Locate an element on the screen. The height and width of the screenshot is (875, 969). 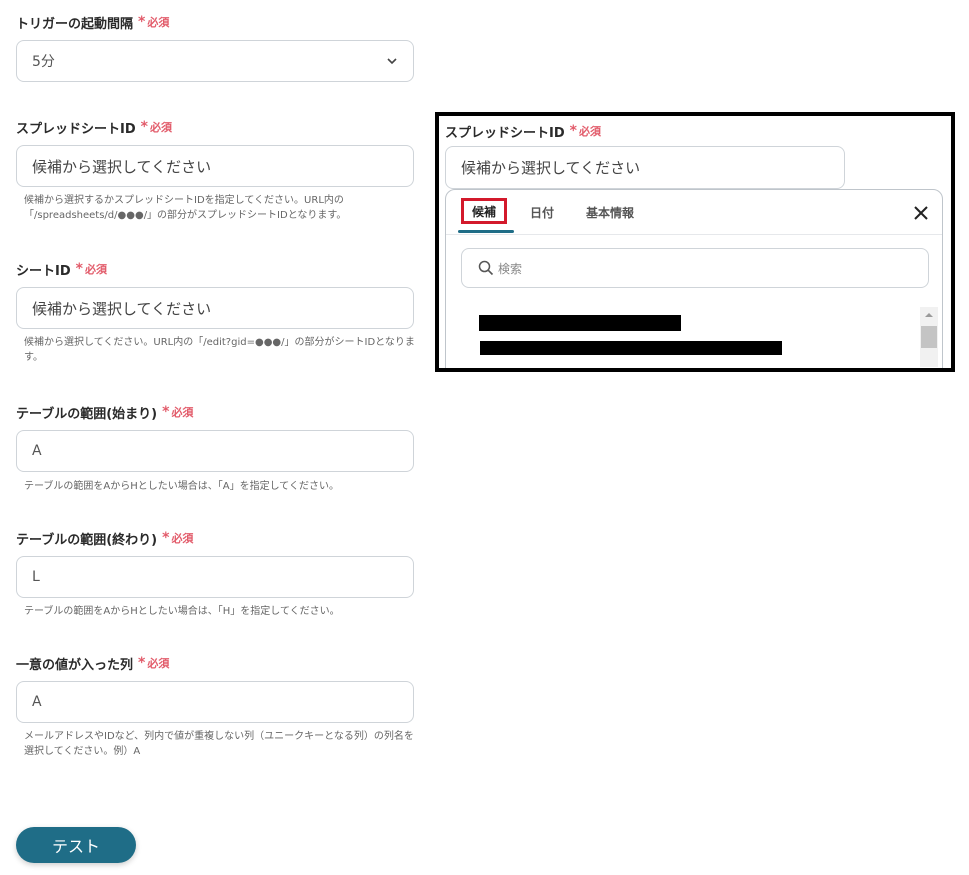
range-start-label: テーブルの範囲(始まり) * 必須 is located at coordinates (105, 413).